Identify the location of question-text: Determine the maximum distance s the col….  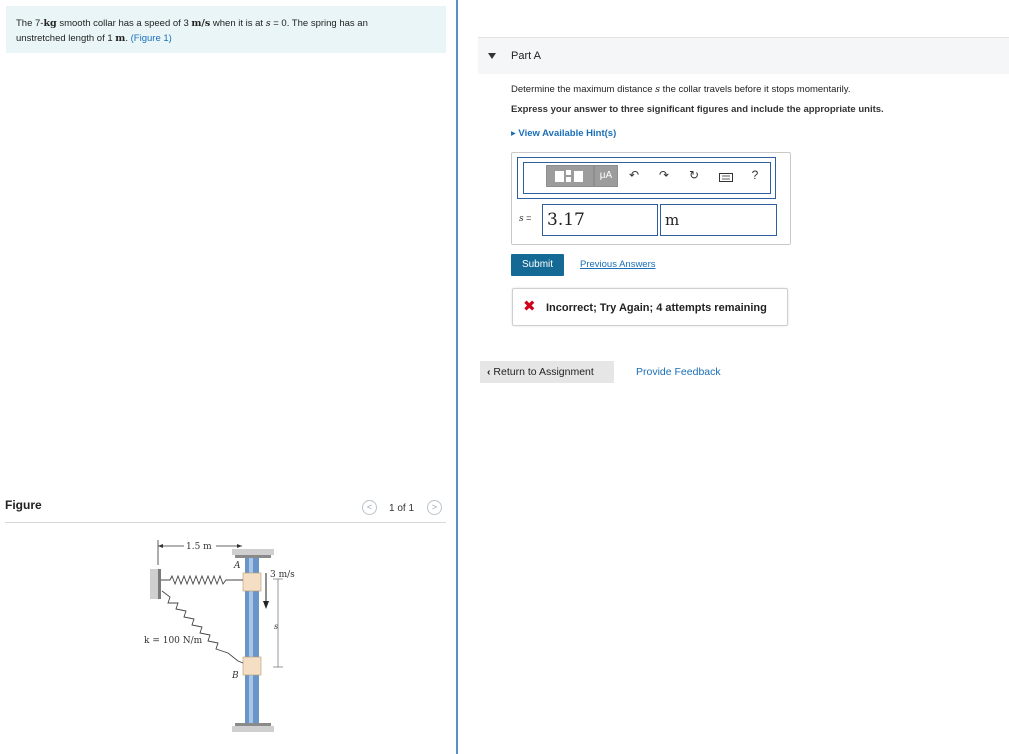
(681, 89).